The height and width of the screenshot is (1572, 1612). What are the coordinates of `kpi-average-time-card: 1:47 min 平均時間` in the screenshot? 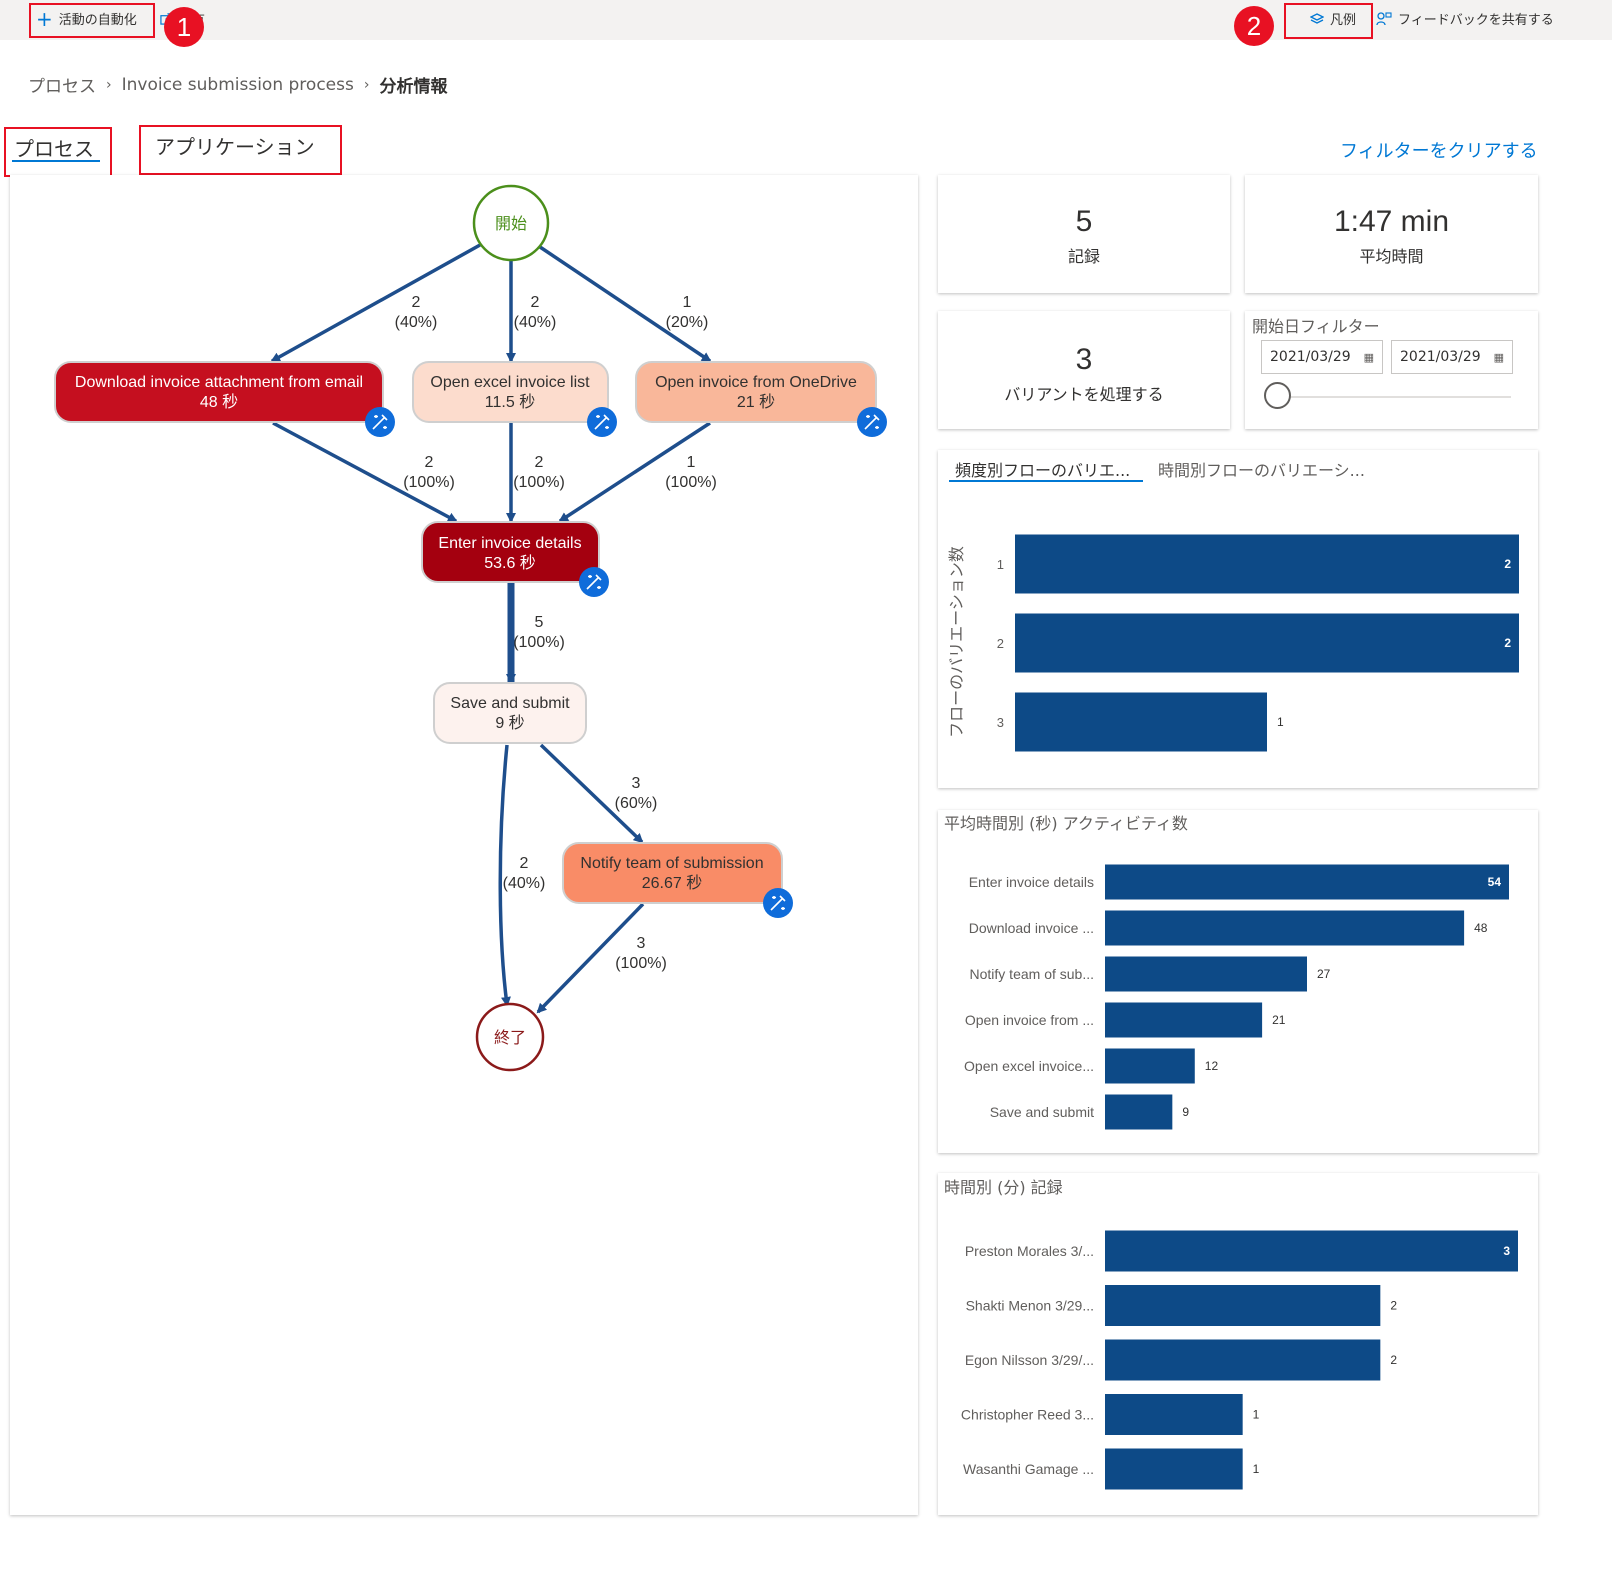 It's located at (1391, 234).